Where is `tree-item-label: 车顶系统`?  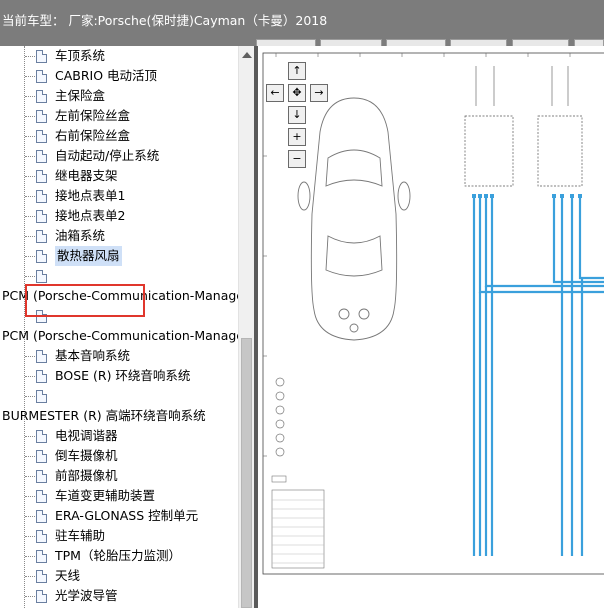 tree-item-label: 车顶系统 is located at coordinates (80, 55).